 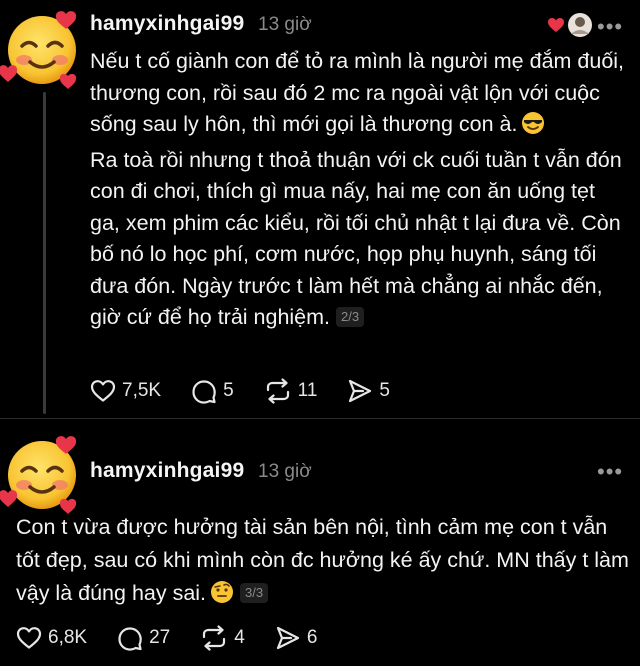 What do you see at coordinates (312, 637) in the screenshot?
I see `share-count: 6` at bounding box center [312, 637].